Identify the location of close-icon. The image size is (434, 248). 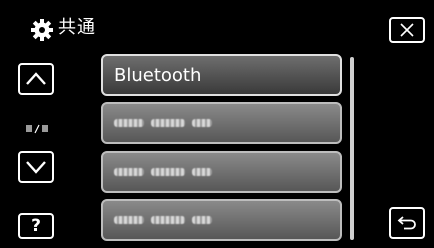
(407, 30).